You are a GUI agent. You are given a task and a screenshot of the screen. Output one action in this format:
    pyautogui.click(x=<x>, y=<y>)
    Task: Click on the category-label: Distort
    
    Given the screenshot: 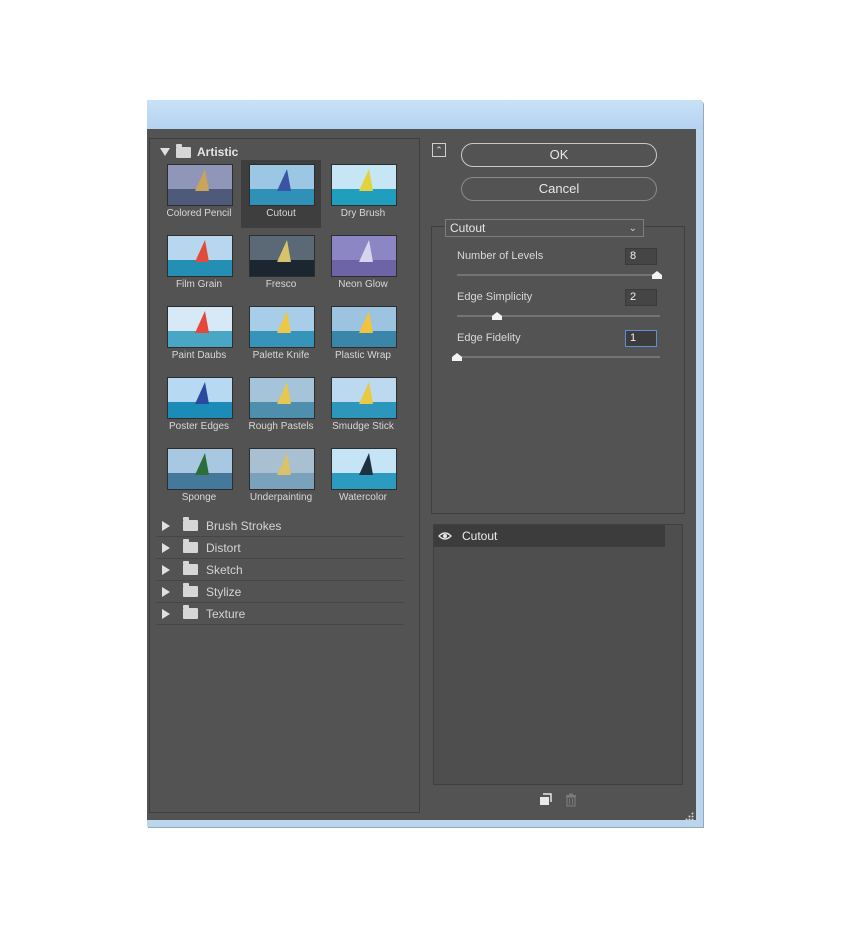 What is the action you would take?
    pyautogui.click(x=223, y=547)
    